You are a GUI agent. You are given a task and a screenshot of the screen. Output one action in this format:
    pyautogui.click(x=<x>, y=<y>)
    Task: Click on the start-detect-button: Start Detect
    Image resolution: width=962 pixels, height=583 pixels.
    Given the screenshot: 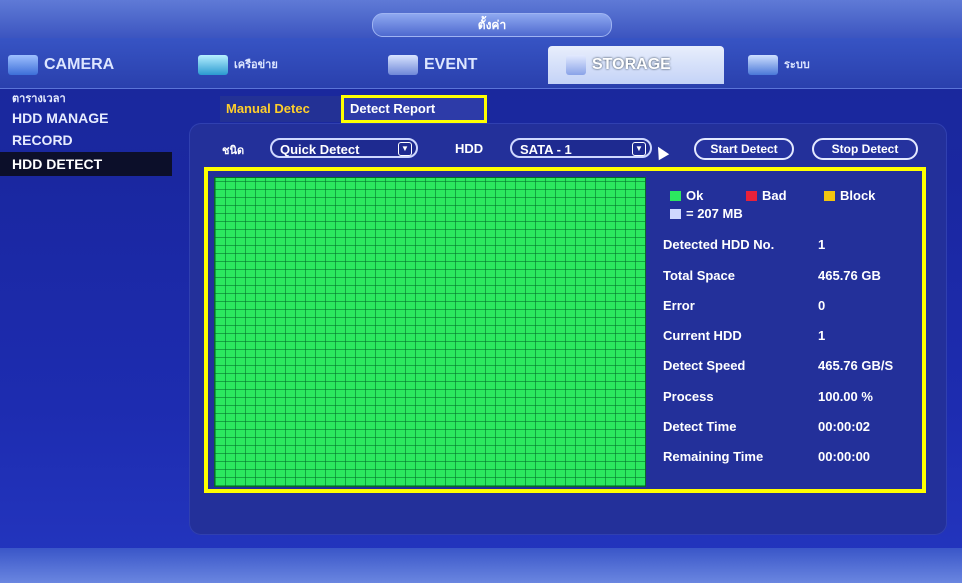 What is the action you would take?
    pyautogui.click(x=744, y=149)
    